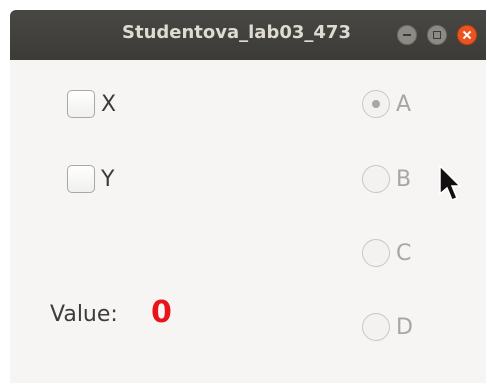  What do you see at coordinates (376, 253) in the screenshot?
I see `radio-c-button` at bounding box center [376, 253].